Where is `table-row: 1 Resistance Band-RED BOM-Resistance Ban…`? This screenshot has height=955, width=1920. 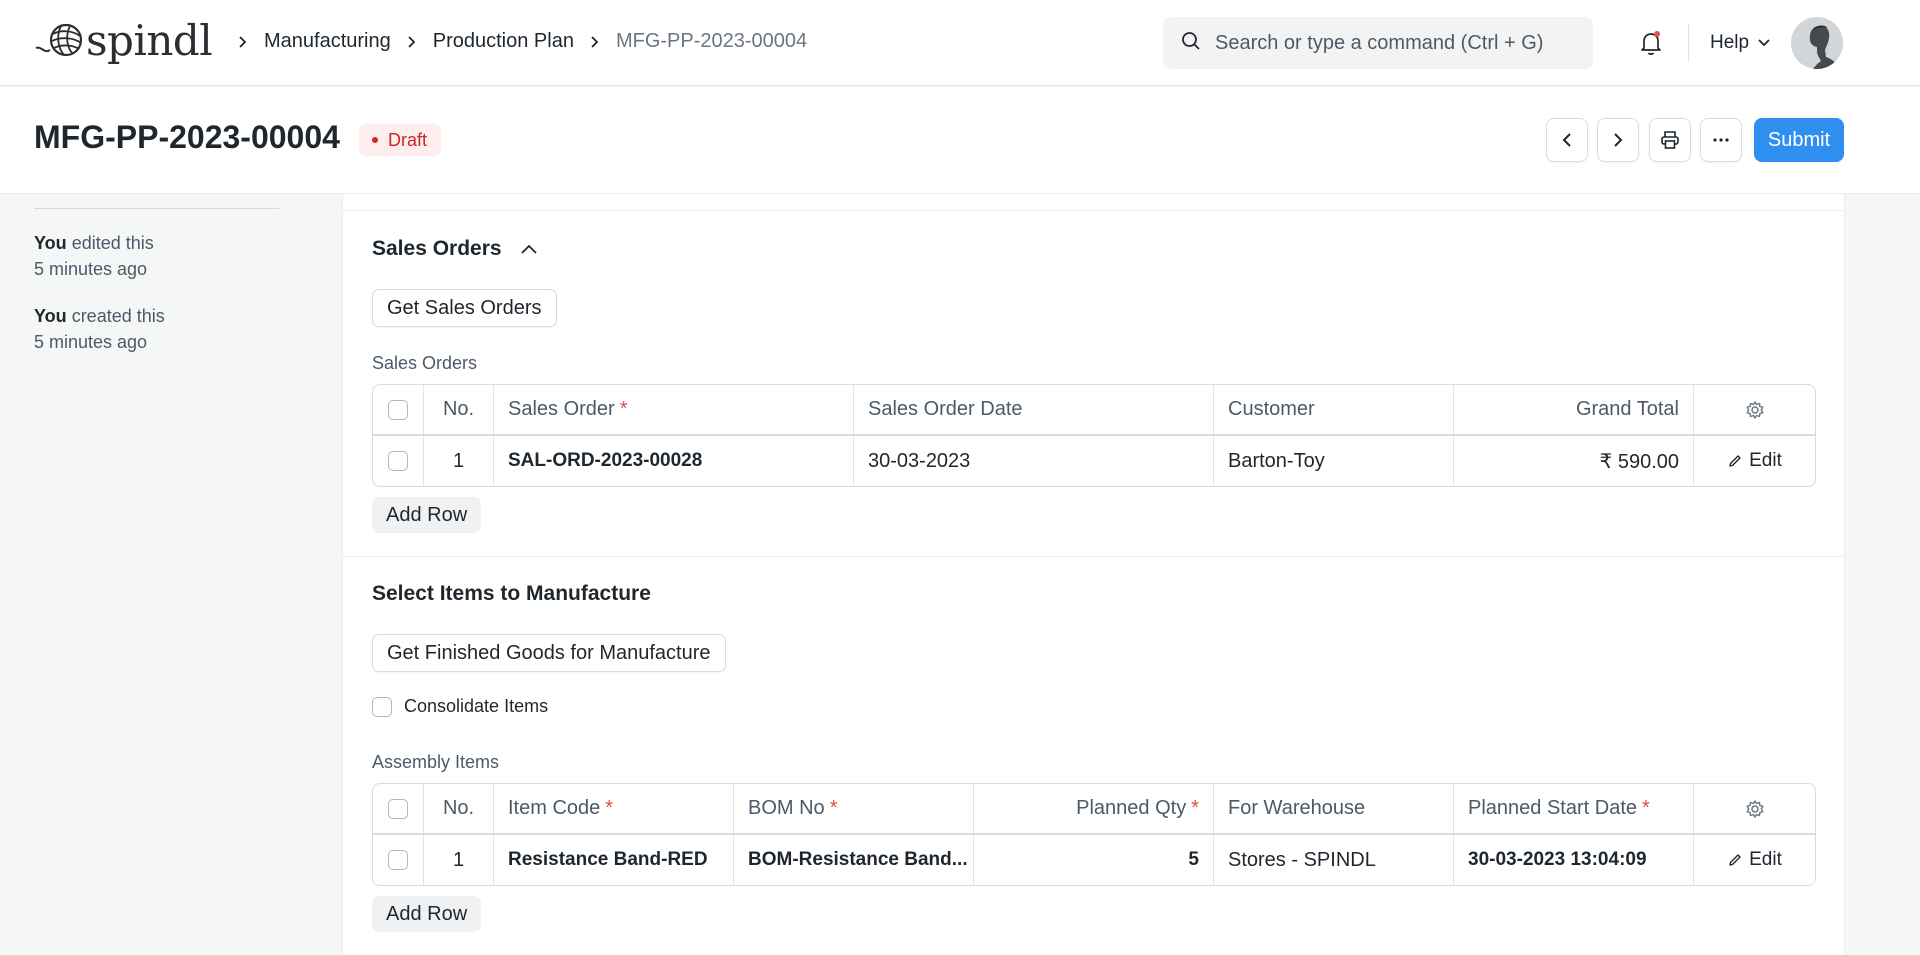 table-row: 1 Resistance Band-RED BOM-Resistance Ban… is located at coordinates (1094, 860).